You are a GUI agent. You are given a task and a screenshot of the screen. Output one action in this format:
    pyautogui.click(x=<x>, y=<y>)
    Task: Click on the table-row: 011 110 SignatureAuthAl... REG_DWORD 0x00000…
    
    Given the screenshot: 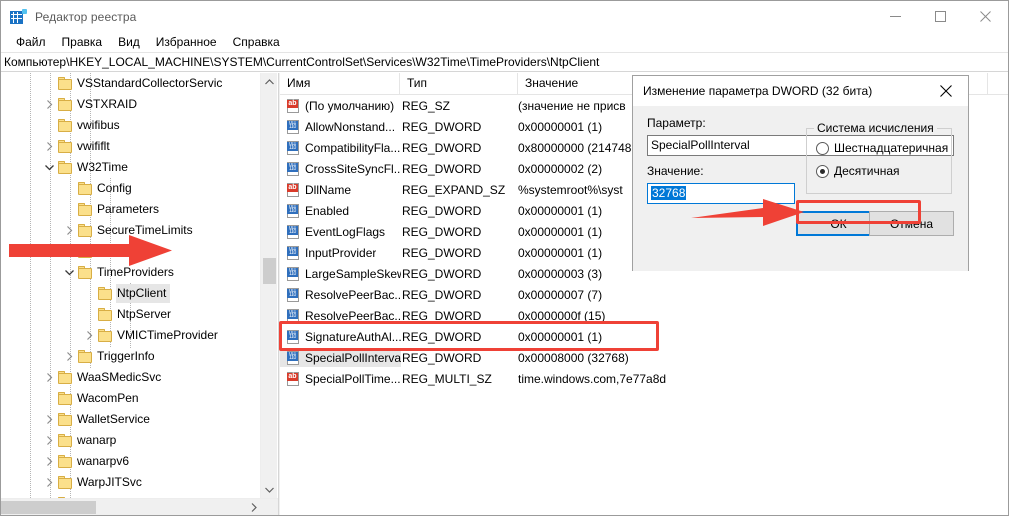 What is the action you would take?
    pyautogui.click(x=644, y=336)
    